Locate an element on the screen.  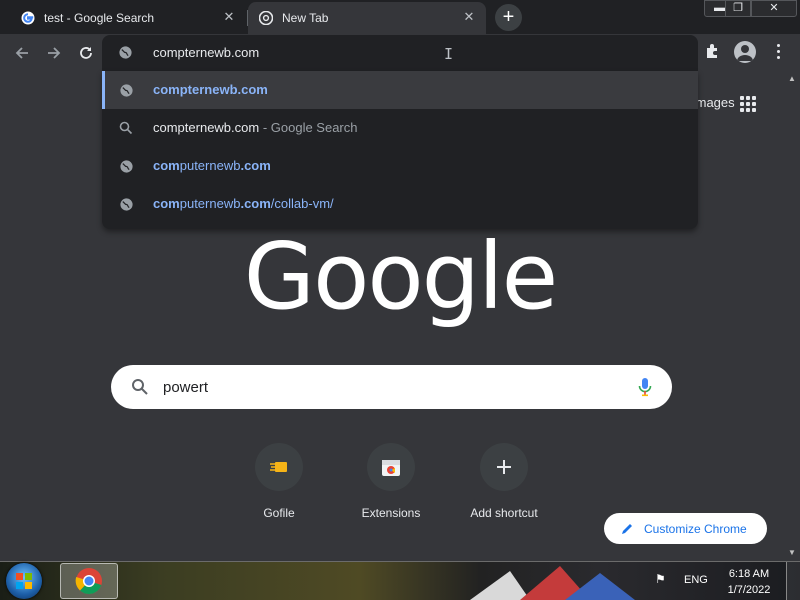
new-tab-button: + is located at coordinates (508, 17).